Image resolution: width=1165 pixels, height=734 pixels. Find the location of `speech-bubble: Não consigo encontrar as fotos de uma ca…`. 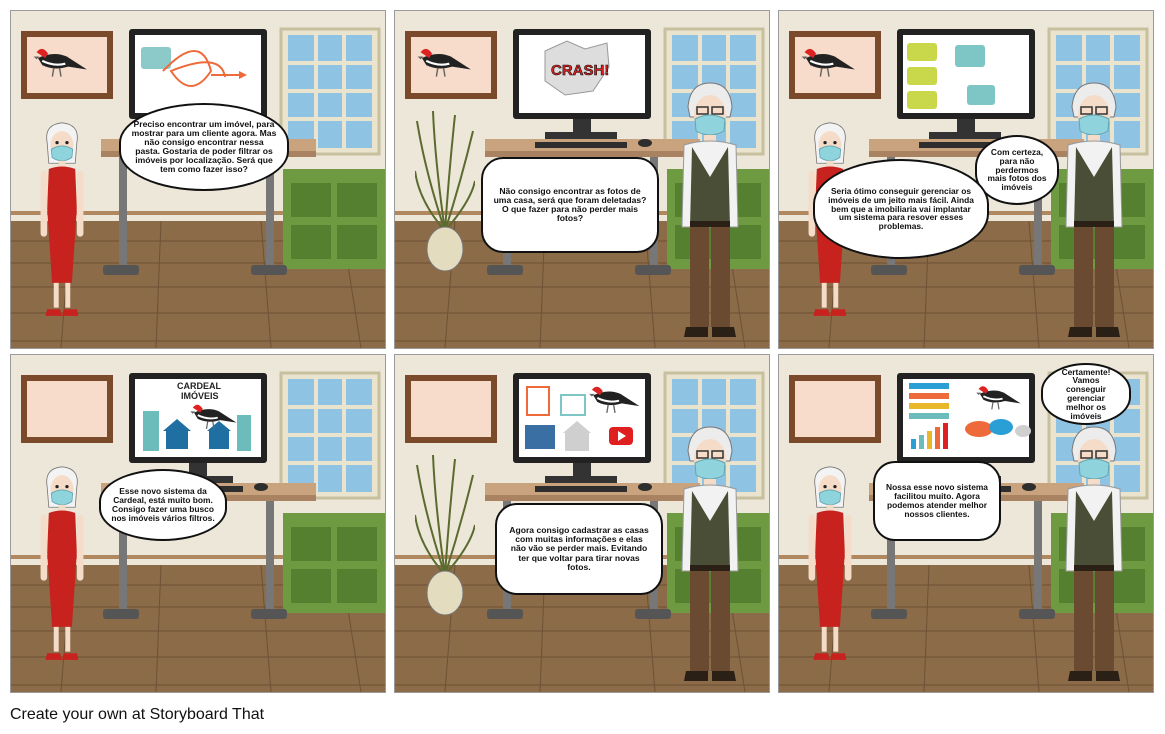

speech-bubble: Não consigo encontrar as fotos de uma ca… is located at coordinates (570, 205).